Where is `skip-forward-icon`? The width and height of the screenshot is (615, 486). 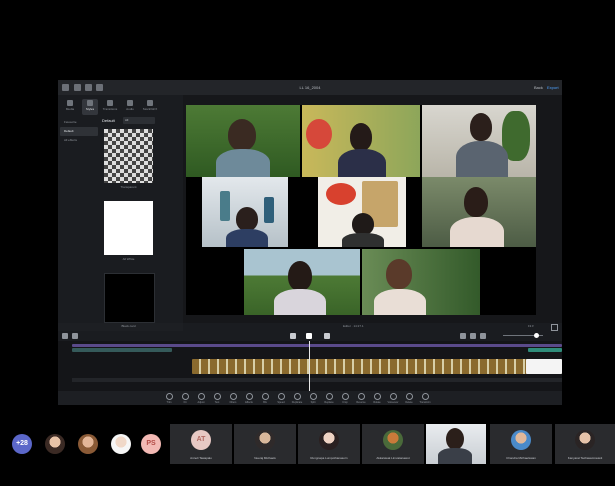 skip-forward-icon is located at coordinates (327, 336).